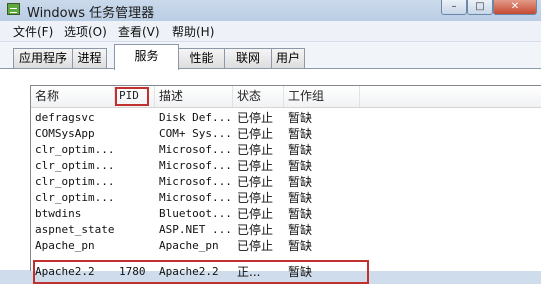  Describe the element at coordinates (132, 96) in the screenshot. I see `pid-column-highlight` at that location.